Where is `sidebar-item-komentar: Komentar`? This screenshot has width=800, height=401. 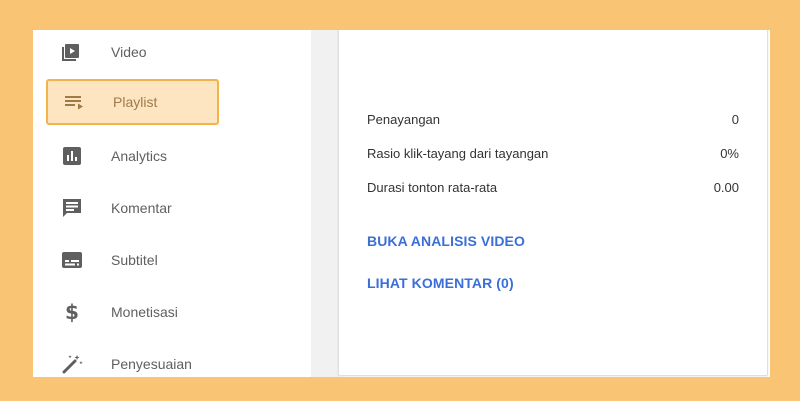
sidebar-item-komentar: Komentar is located at coordinates (172, 208).